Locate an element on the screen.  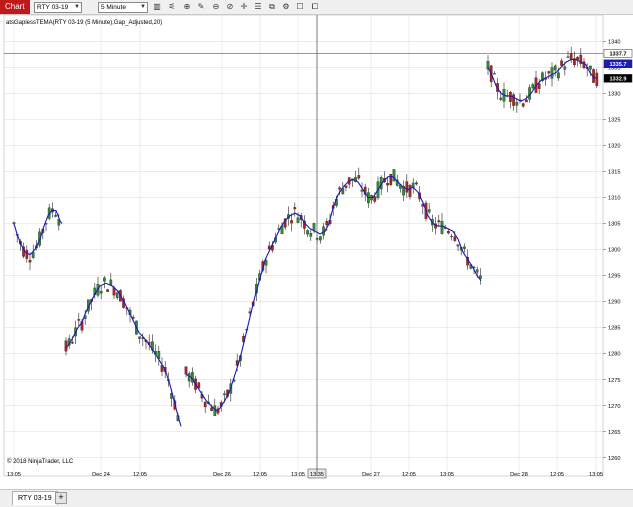
snapshot-icon: ⧠ is located at coordinates (315, 7).